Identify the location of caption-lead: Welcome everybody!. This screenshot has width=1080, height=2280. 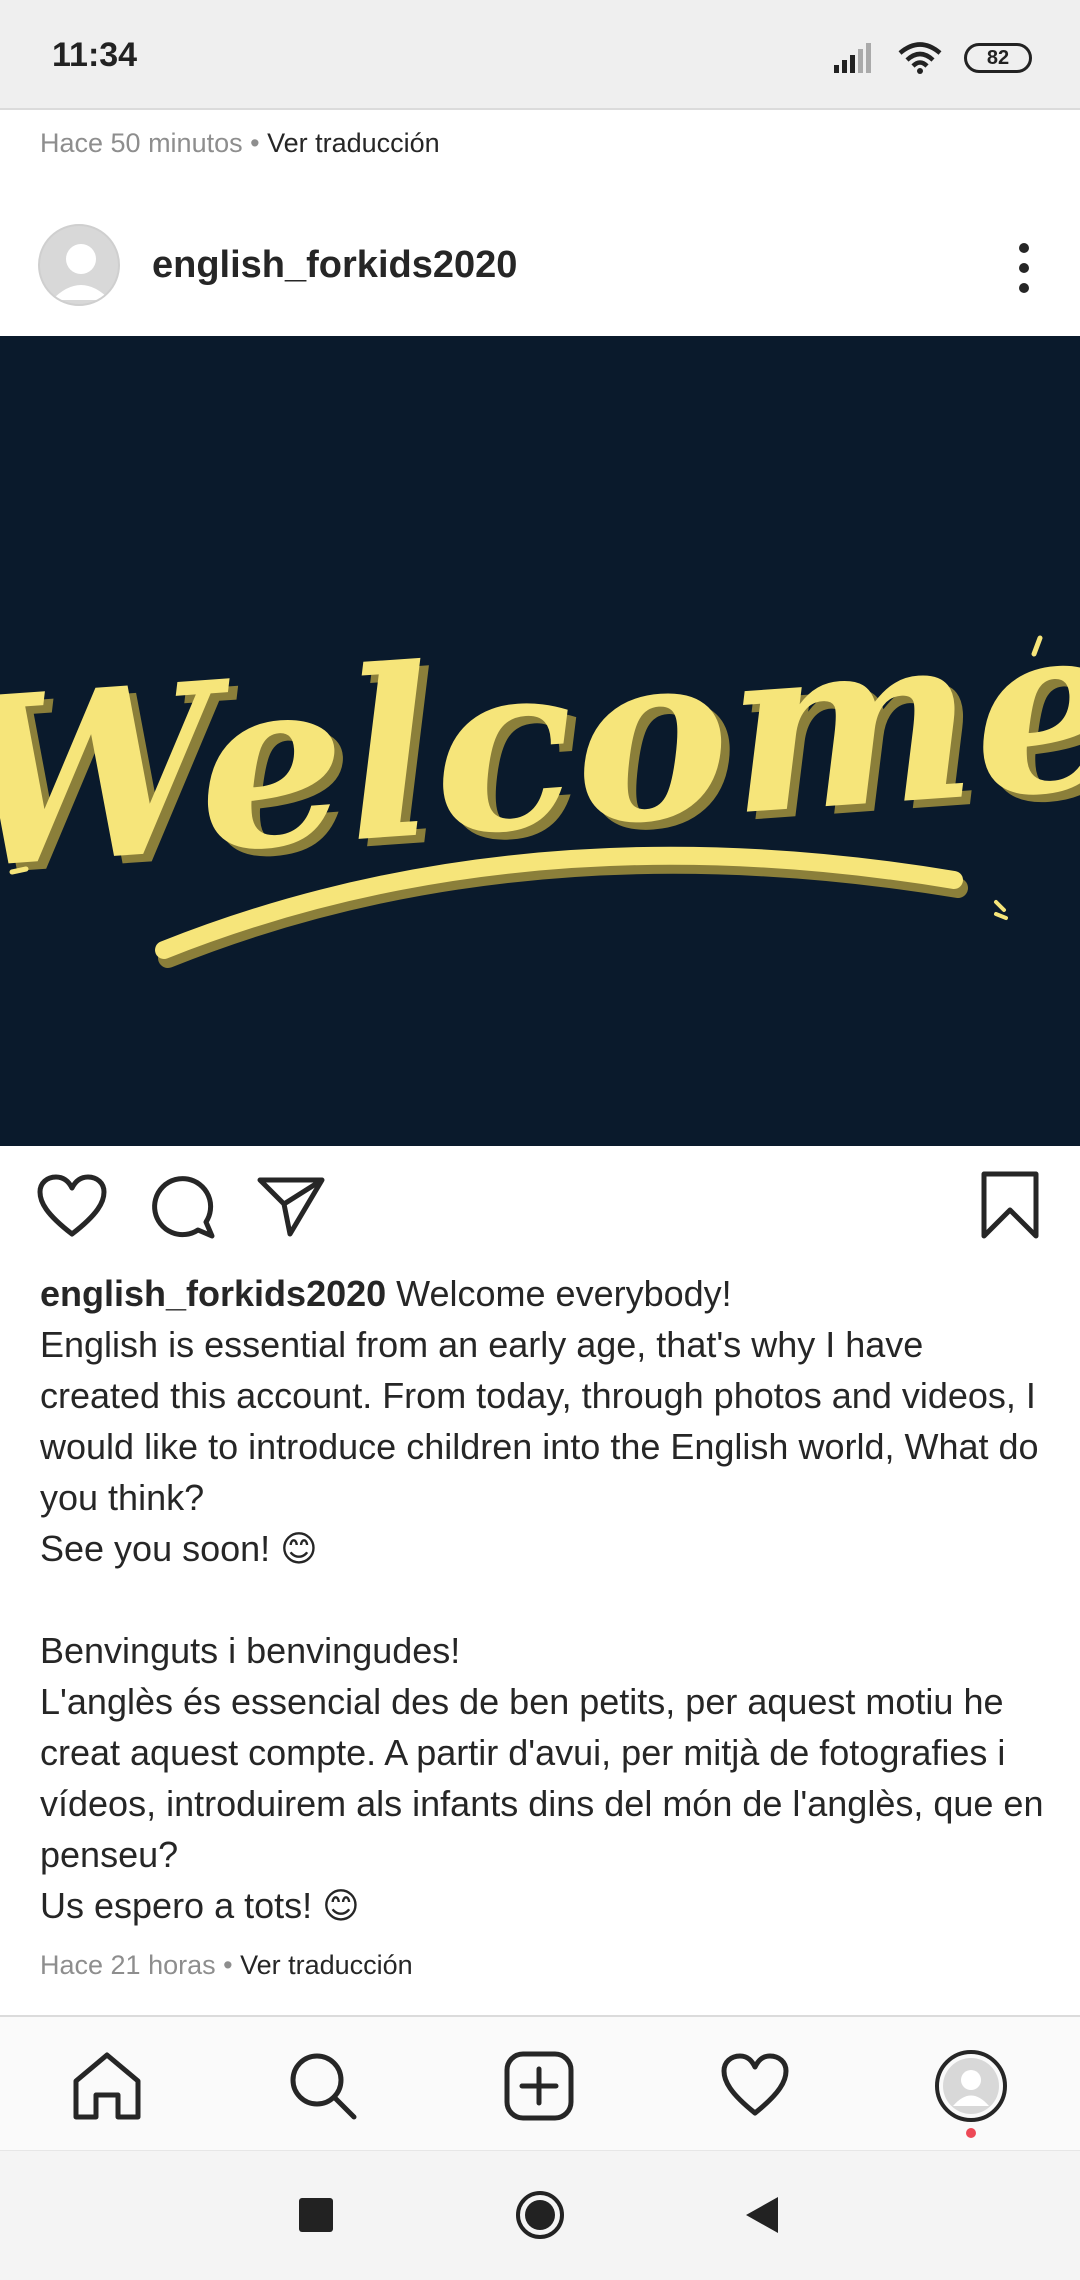
(564, 1293).